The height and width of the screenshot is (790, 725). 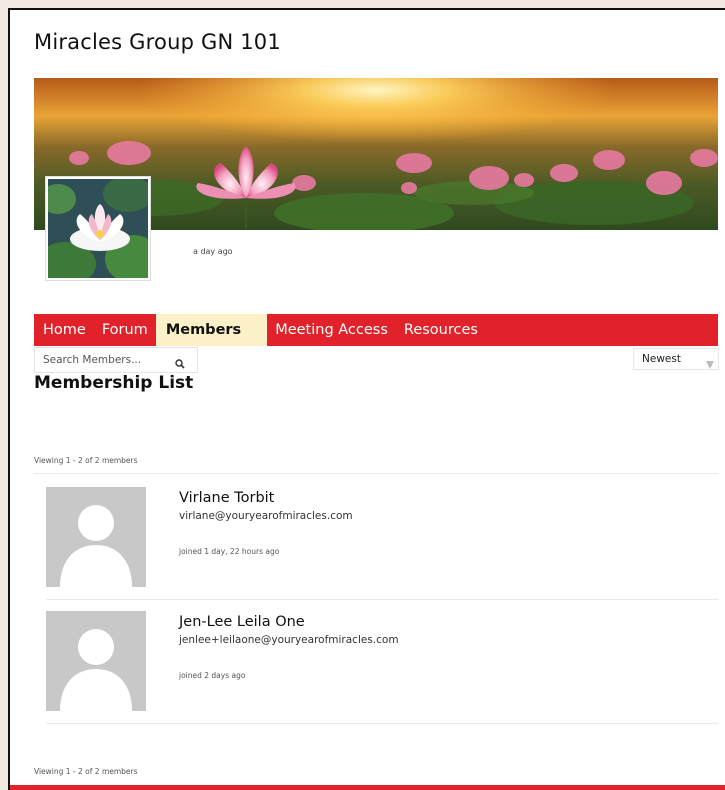 What do you see at coordinates (441, 330) in the screenshot?
I see `nav-resources: Resources` at bounding box center [441, 330].